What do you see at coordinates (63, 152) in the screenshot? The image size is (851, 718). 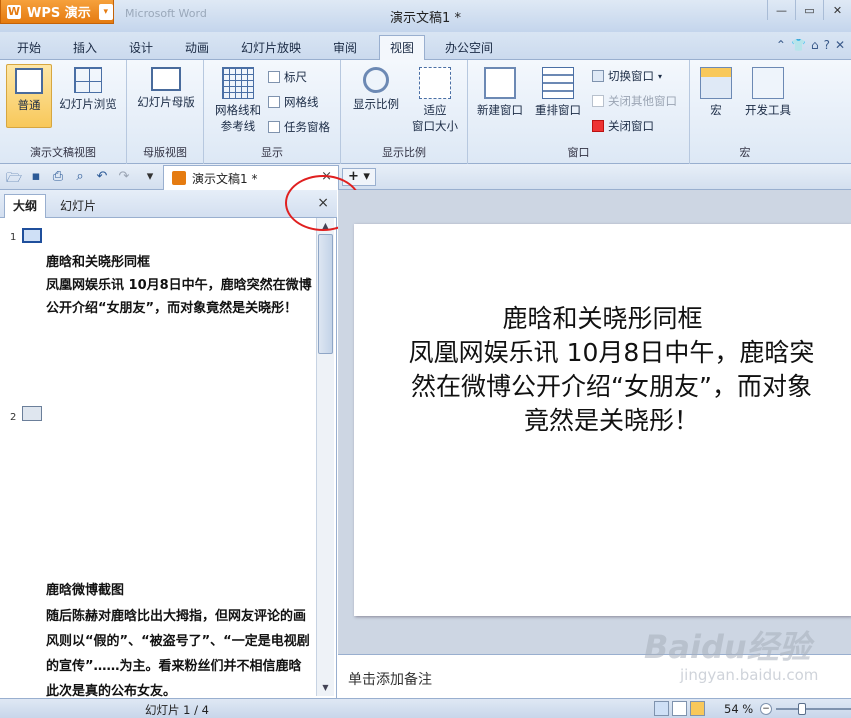 I see `group-label: 演示文稿视图` at bounding box center [63, 152].